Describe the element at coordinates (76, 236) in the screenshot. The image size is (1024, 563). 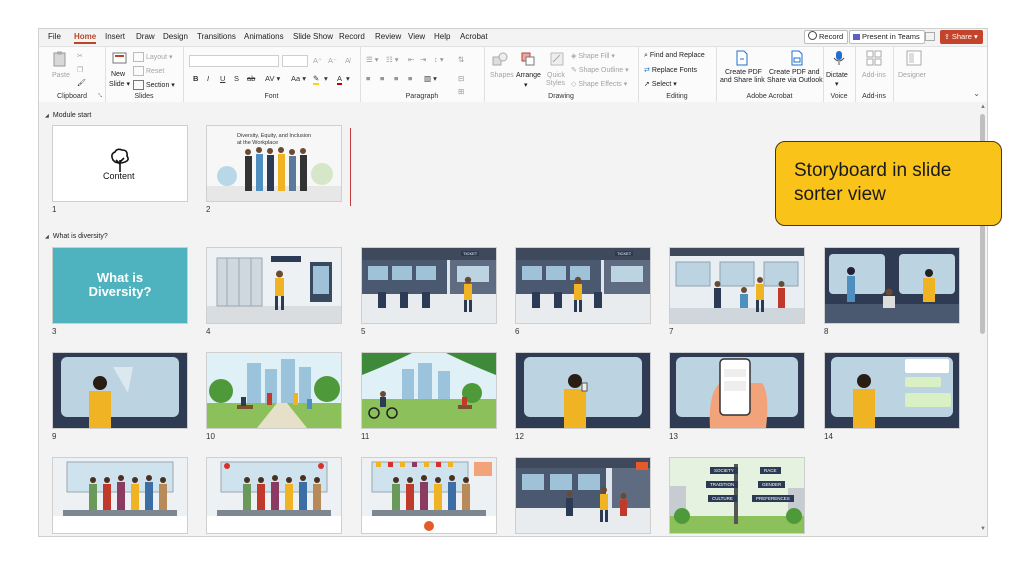
I see `section-header-what-is-diversity: ◢ What is diversity?` at that location.